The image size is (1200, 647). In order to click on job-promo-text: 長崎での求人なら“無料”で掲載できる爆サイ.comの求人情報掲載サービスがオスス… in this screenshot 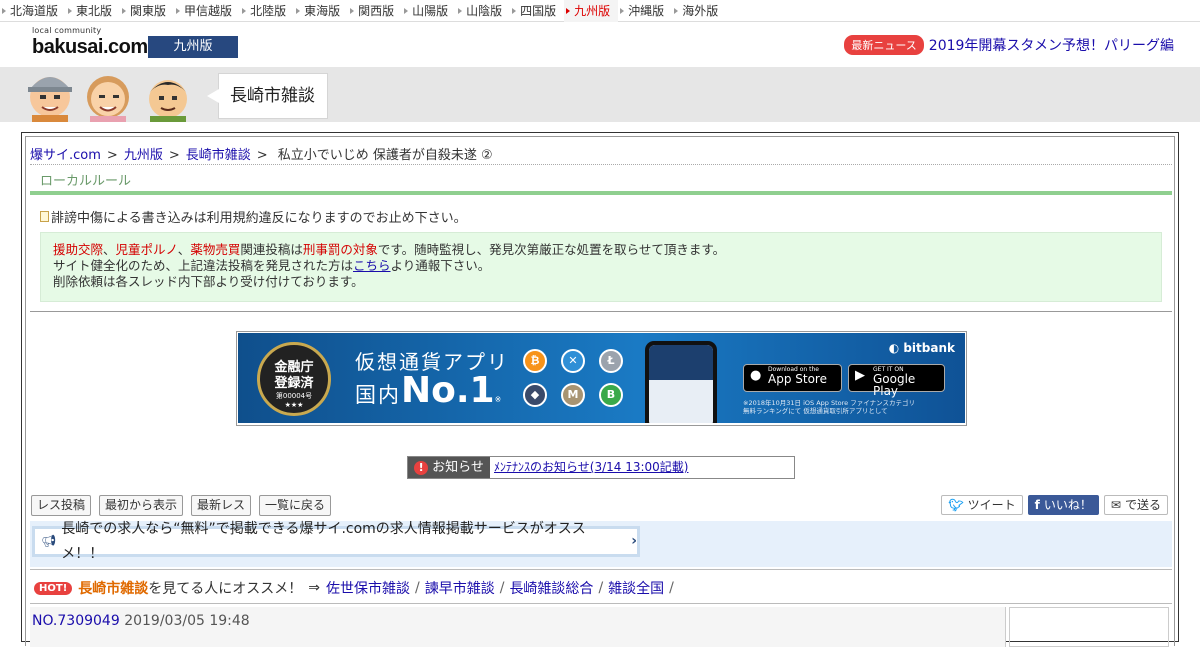, I will do `click(323, 541)`.